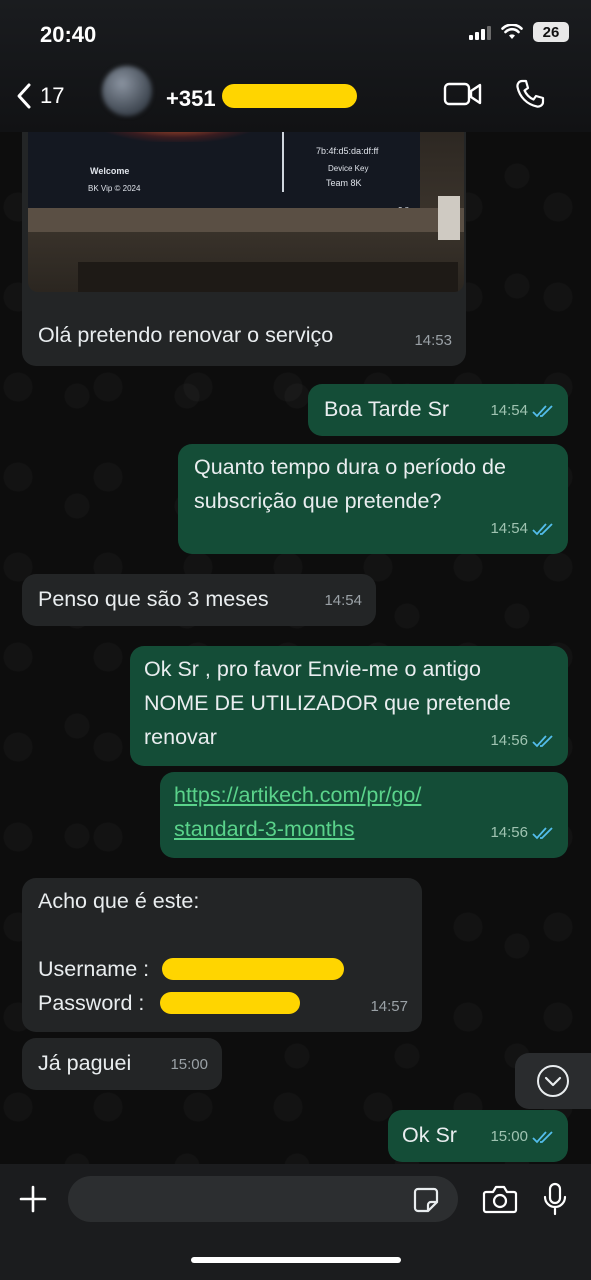  I want to click on message-text-line: Acho que é este:, so click(119, 901).